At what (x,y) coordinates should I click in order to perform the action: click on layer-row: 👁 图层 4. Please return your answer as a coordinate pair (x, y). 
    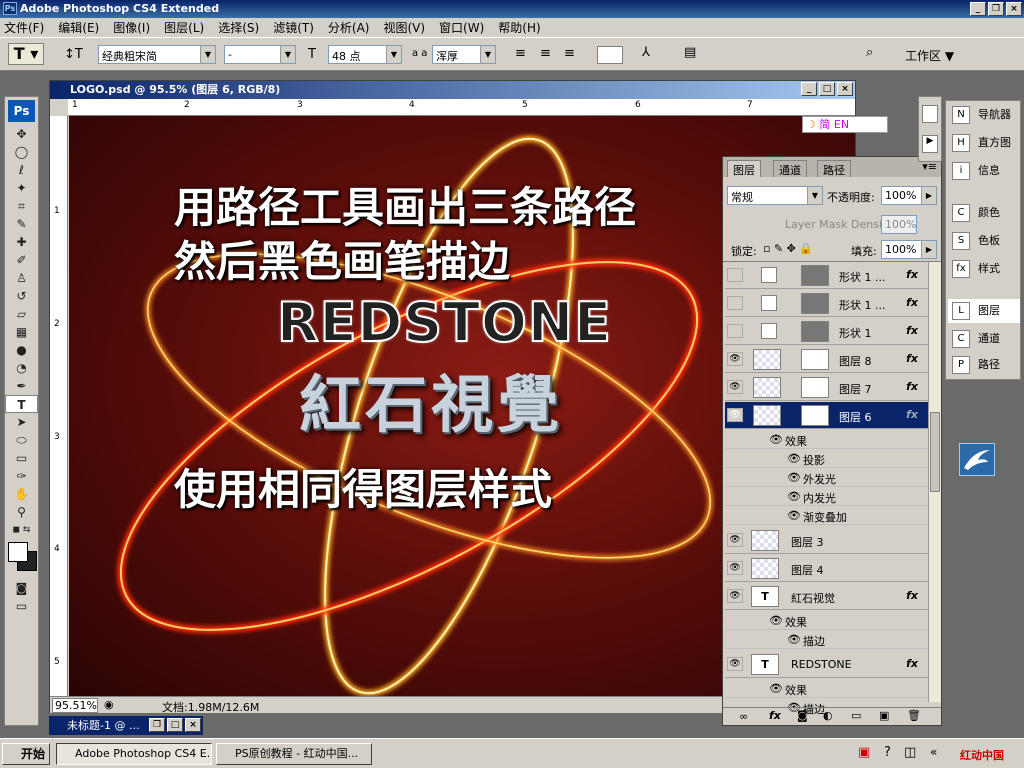
    Looking at the image, I should click on (826, 568).